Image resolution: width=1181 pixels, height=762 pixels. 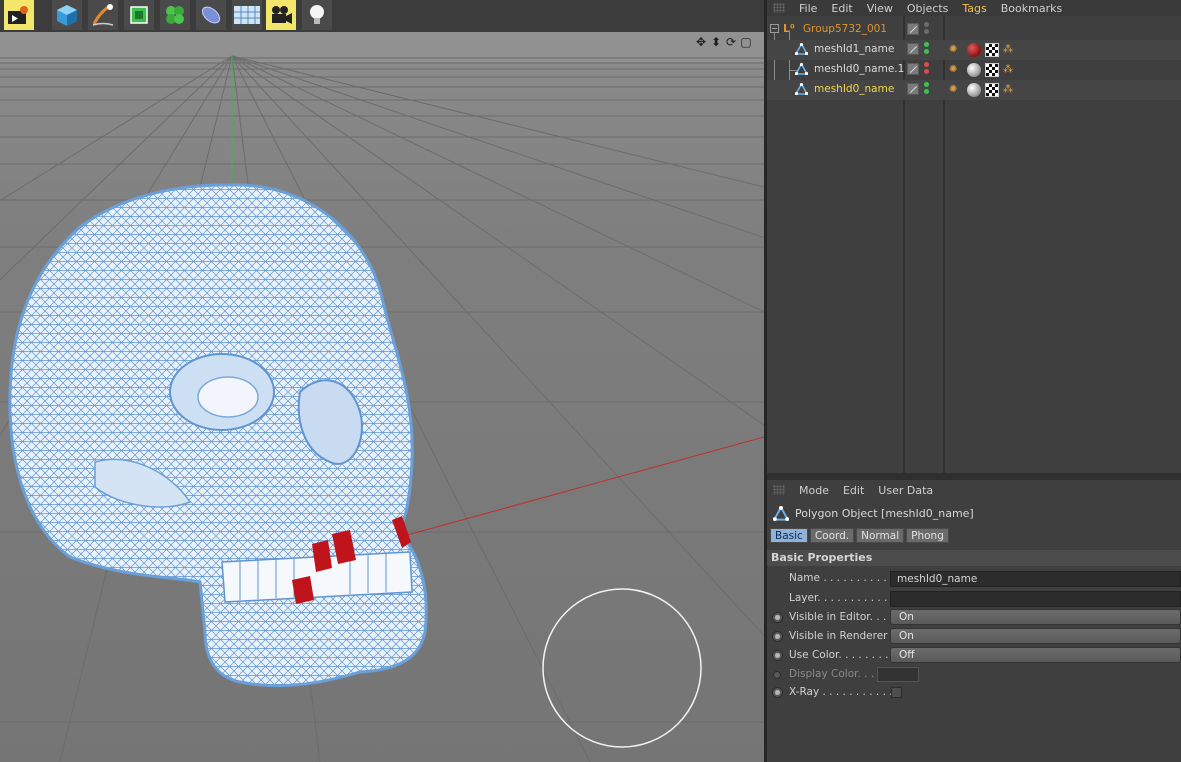 I want to click on cube-icon, so click(x=67, y=15).